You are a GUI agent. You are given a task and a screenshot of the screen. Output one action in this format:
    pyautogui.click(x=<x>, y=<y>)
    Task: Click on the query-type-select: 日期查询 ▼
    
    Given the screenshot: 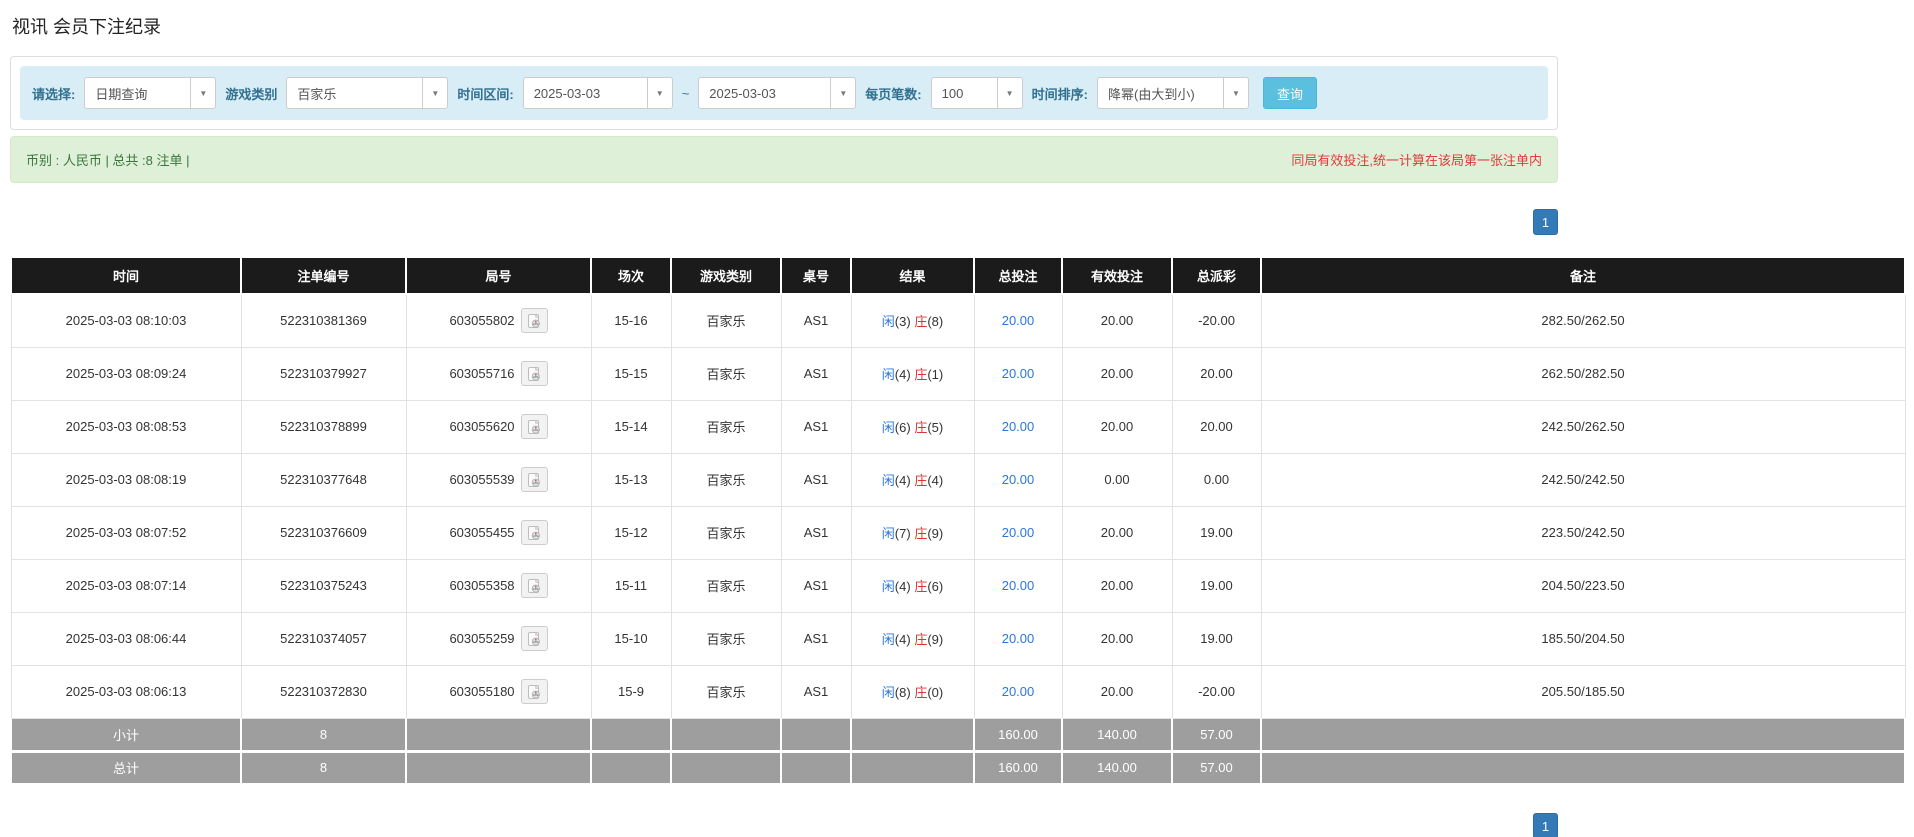 What is the action you would take?
    pyautogui.click(x=150, y=93)
    